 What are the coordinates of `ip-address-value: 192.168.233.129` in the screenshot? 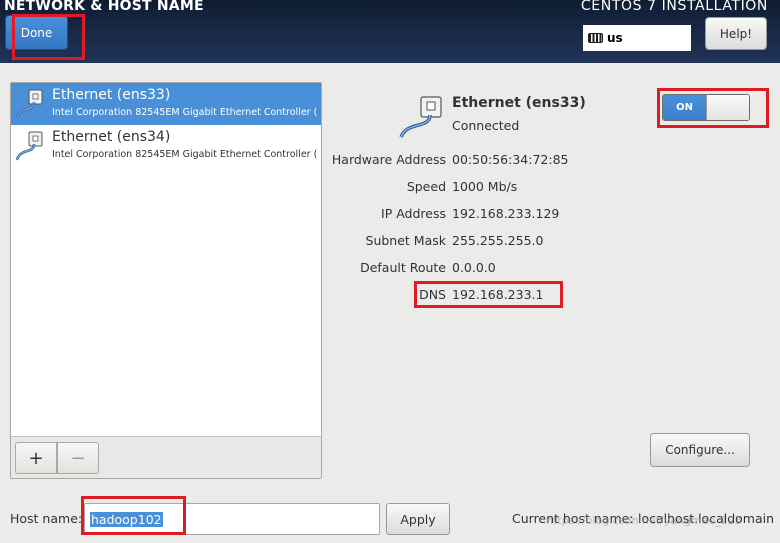 It's located at (506, 213).